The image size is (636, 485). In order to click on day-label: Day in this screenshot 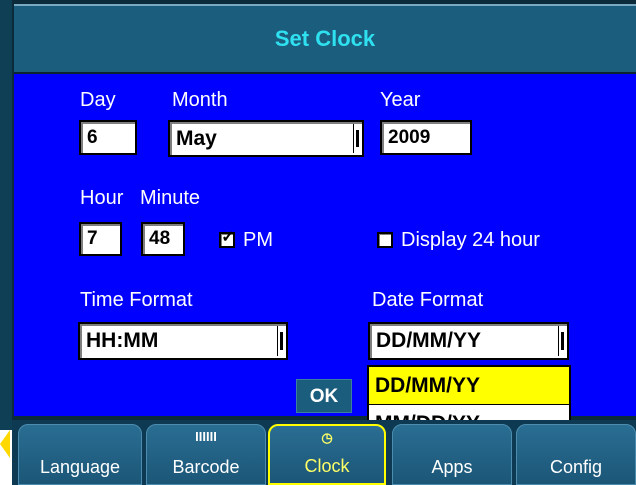, I will do `click(98, 100)`.